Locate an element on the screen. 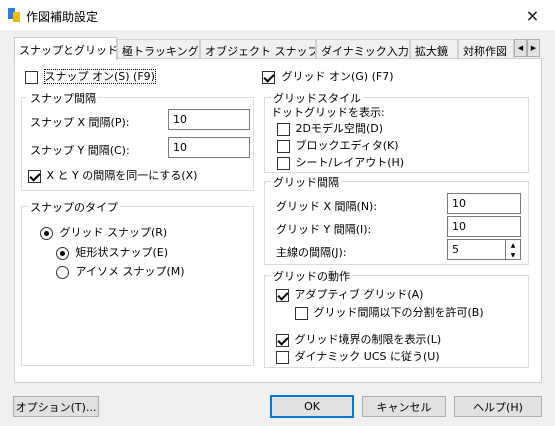 This screenshot has height=426, width=555. tab-symmetry: 対称作図 is located at coordinates (486, 49).